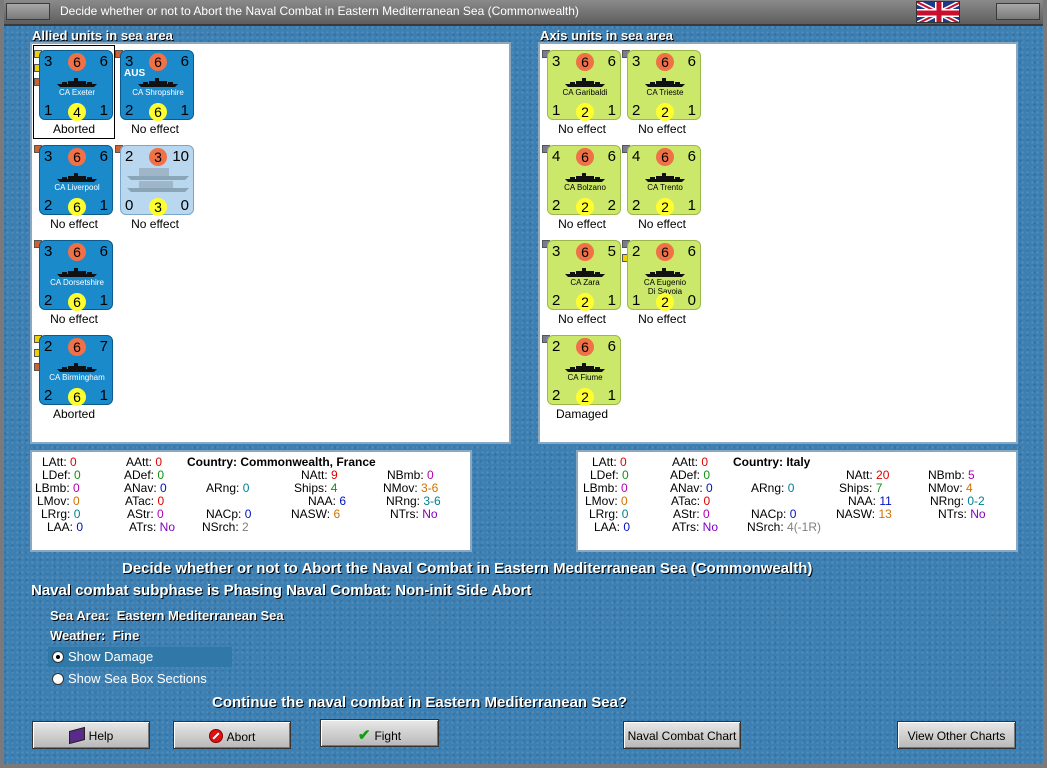 The height and width of the screenshot is (768, 1047). Describe the element at coordinates (379, 733) in the screenshot. I see `fight-button: ✔ Fight` at that location.